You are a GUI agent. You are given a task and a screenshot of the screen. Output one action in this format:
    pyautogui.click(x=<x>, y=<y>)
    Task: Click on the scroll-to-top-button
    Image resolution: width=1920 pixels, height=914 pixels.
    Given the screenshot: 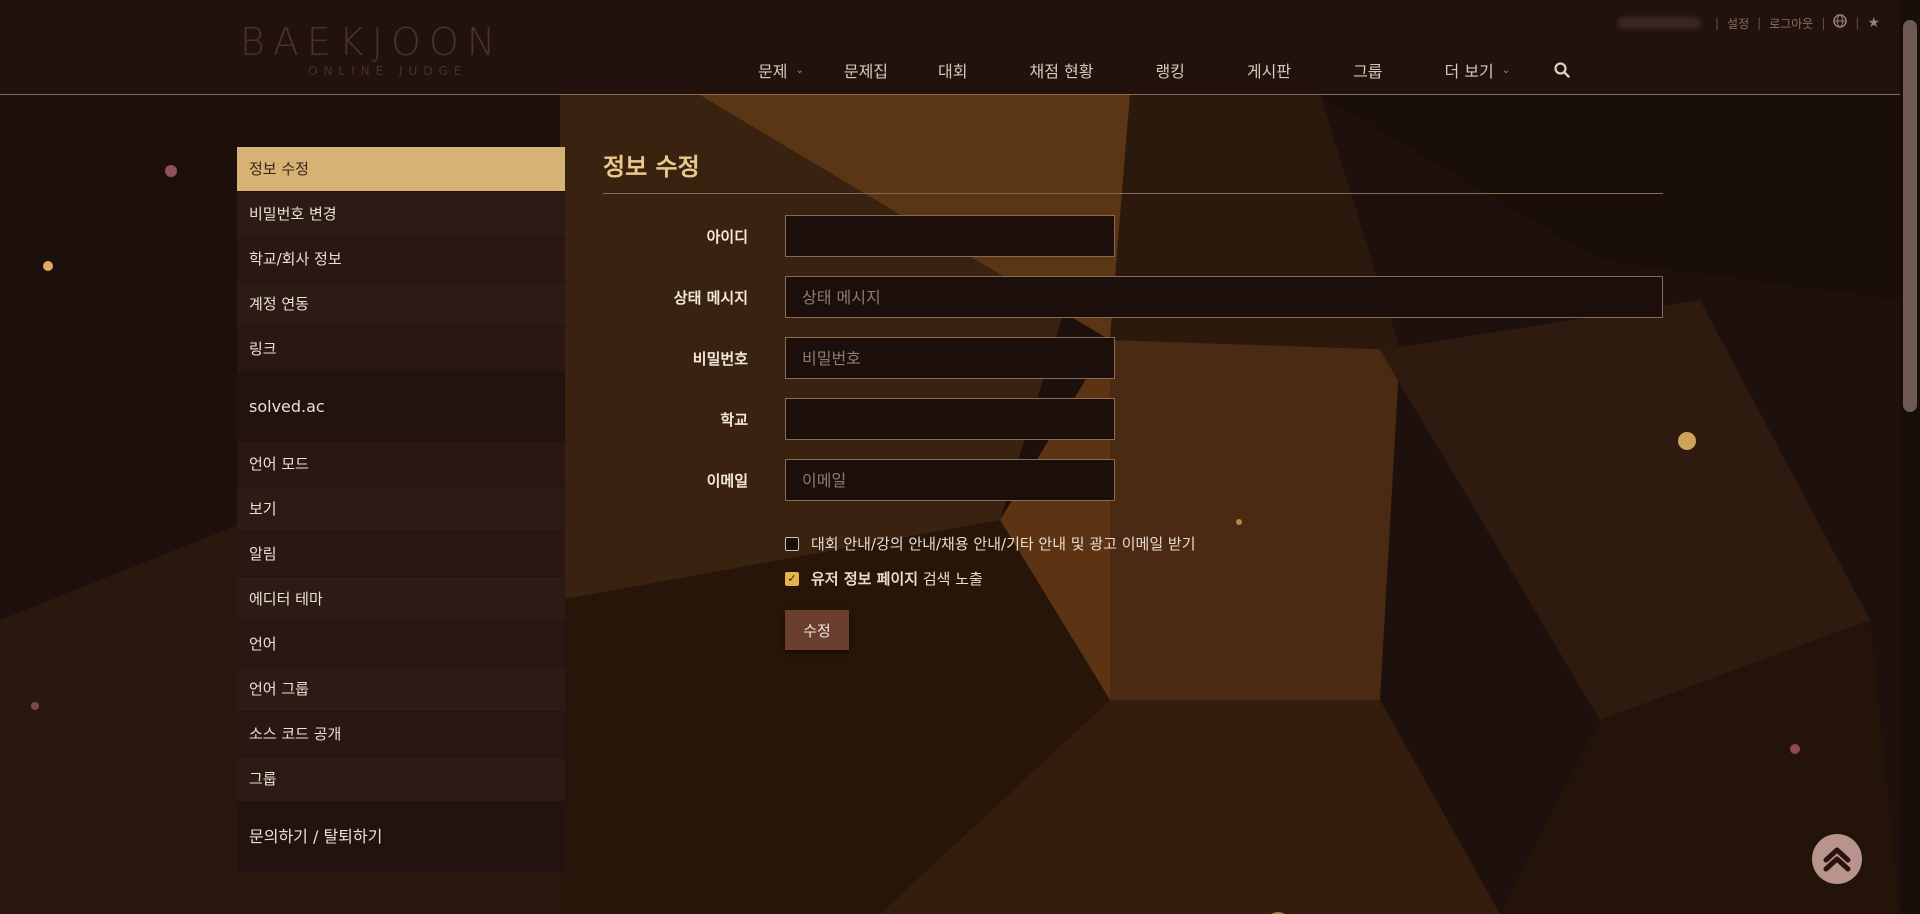 What is the action you would take?
    pyautogui.click(x=1837, y=859)
    